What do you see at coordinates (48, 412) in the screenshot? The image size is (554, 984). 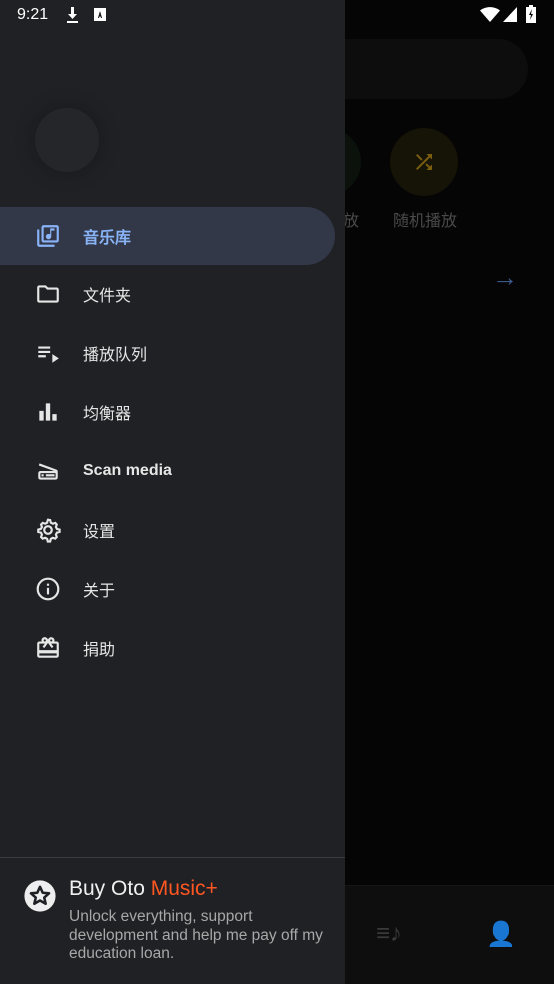 I see `equalizer-icon` at bounding box center [48, 412].